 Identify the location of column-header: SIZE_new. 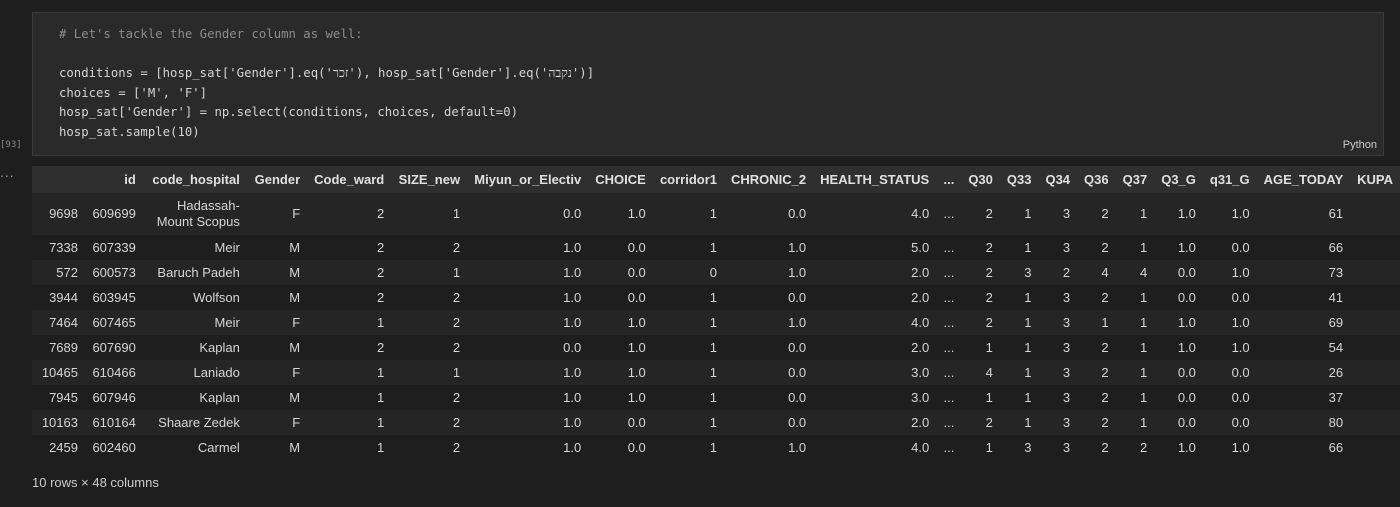
(429, 179).